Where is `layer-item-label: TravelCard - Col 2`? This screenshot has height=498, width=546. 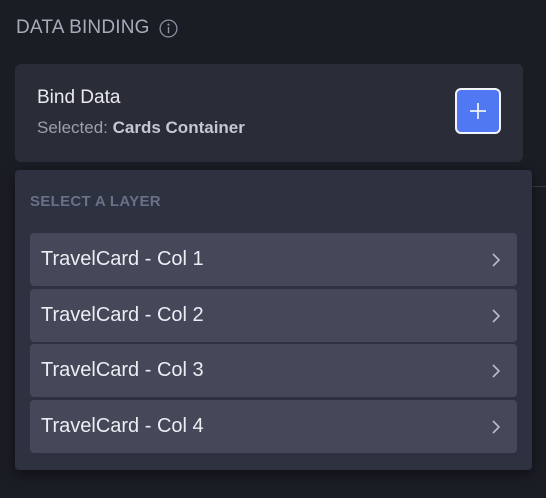 layer-item-label: TravelCard - Col 2 is located at coordinates (122, 315).